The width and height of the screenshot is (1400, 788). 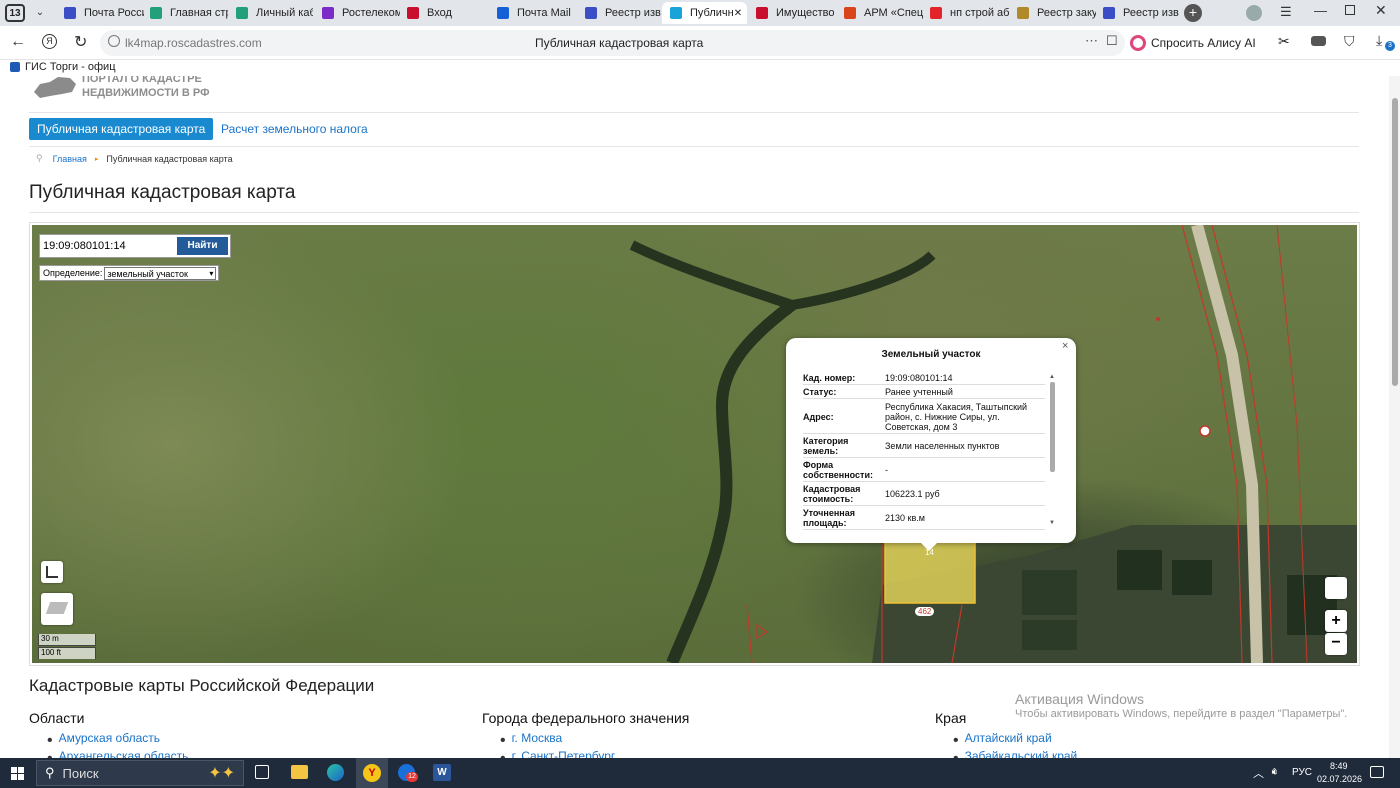 I want to click on zoom-in-button: +, so click(x=1336, y=621).